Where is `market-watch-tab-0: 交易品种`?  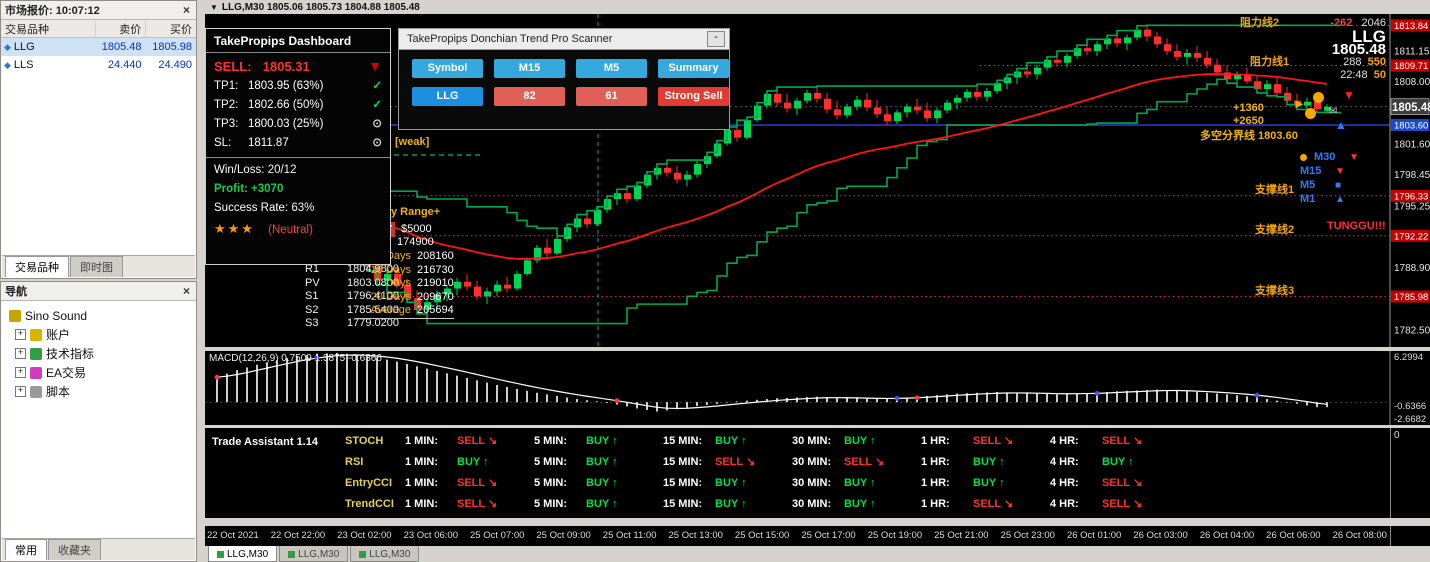 market-watch-tab-0: 交易品种 is located at coordinates (37, 266).